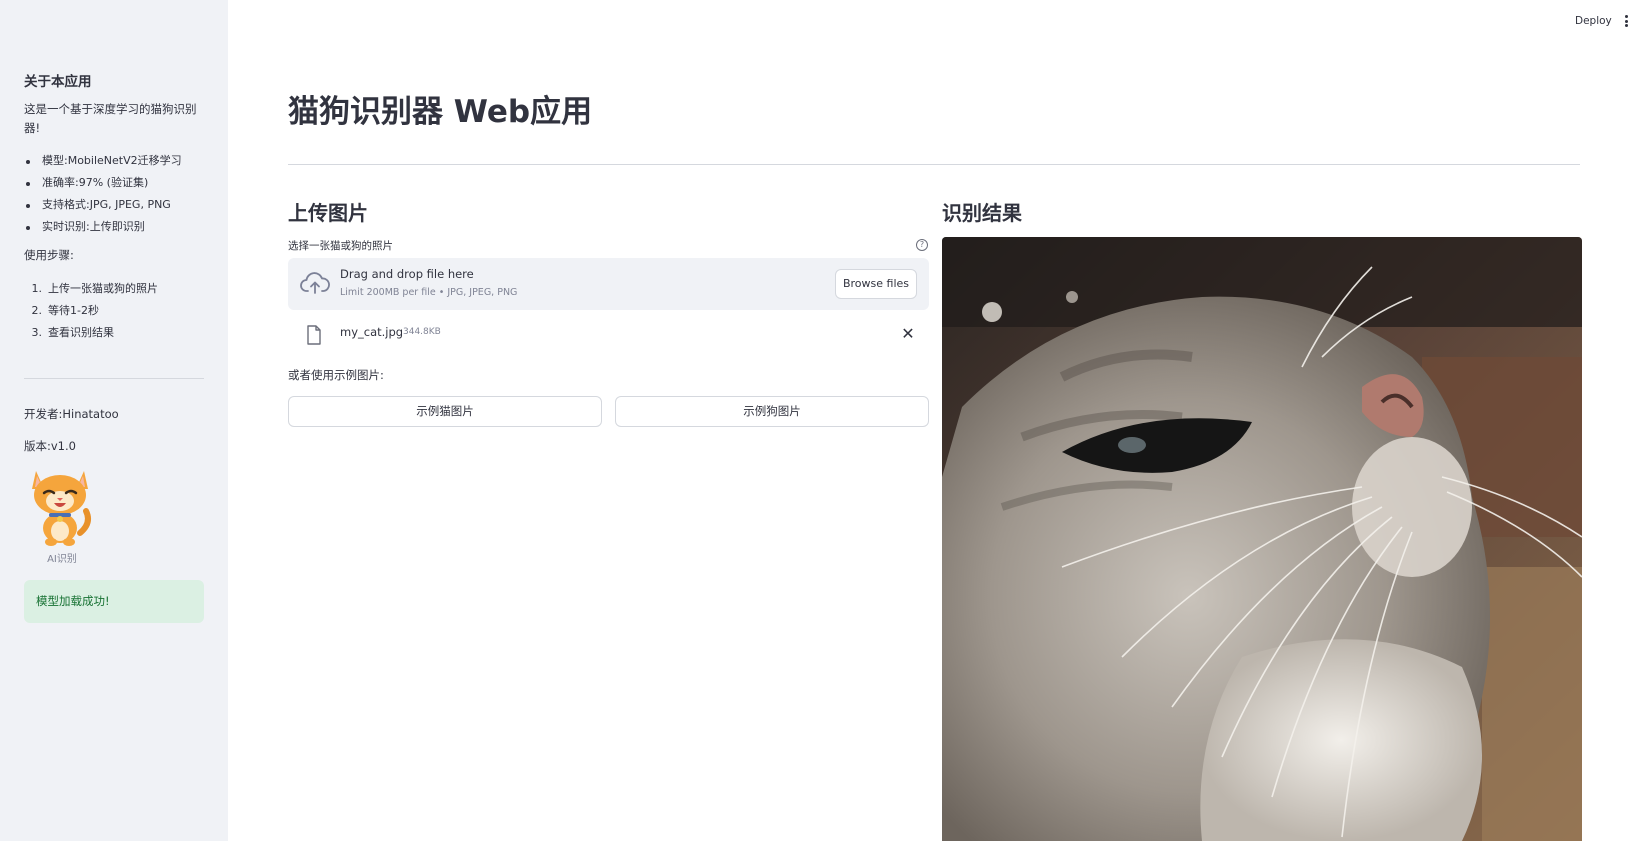  What do you see at coordinates (407, 274) in the screenshot?
I see `dropzone-title: Drag and drop file here` at bounding box center [407, 274].